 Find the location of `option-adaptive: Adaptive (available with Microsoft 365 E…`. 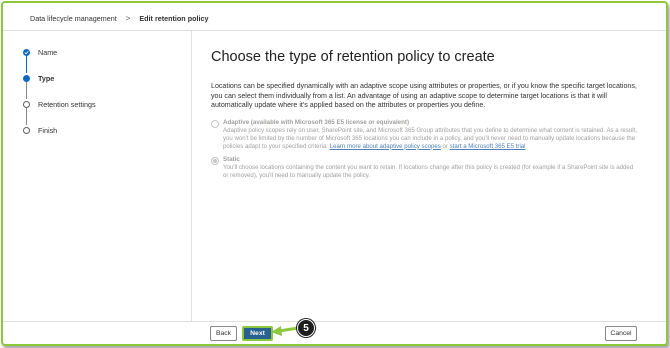

option-adaptive: Adaptive (available with Microsoft 365 E… is located at coordinates (425, 135).